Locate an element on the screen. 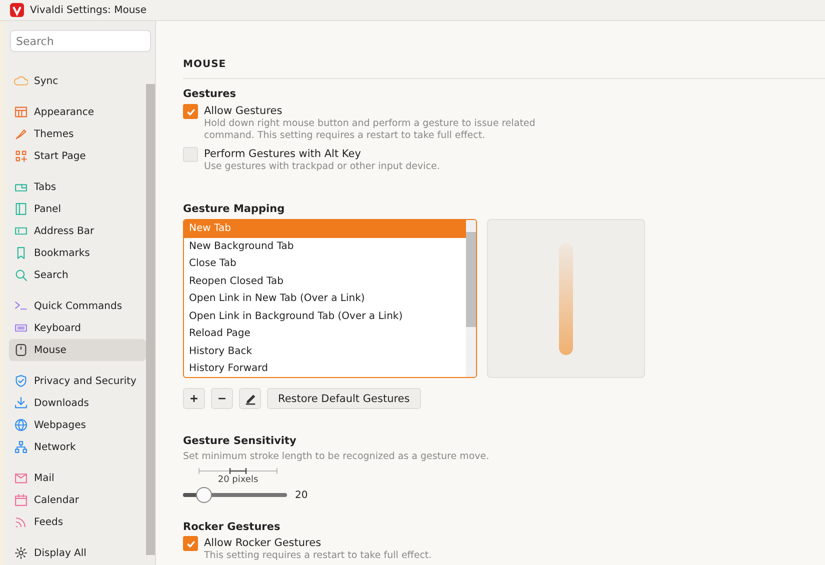 The width and height of the screenshot is (825, 565). option-label: Allow Gestures is located at coordinates (244, 111).